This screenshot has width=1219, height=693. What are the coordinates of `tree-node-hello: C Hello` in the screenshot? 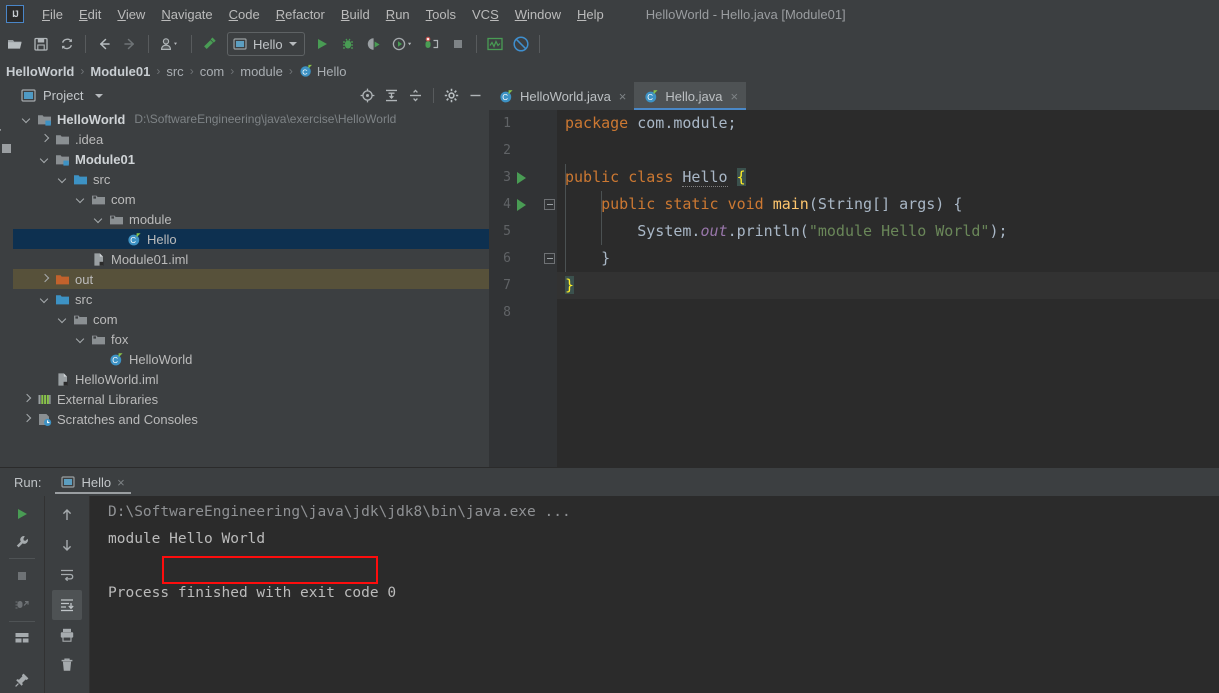 It's located at (251, 239).